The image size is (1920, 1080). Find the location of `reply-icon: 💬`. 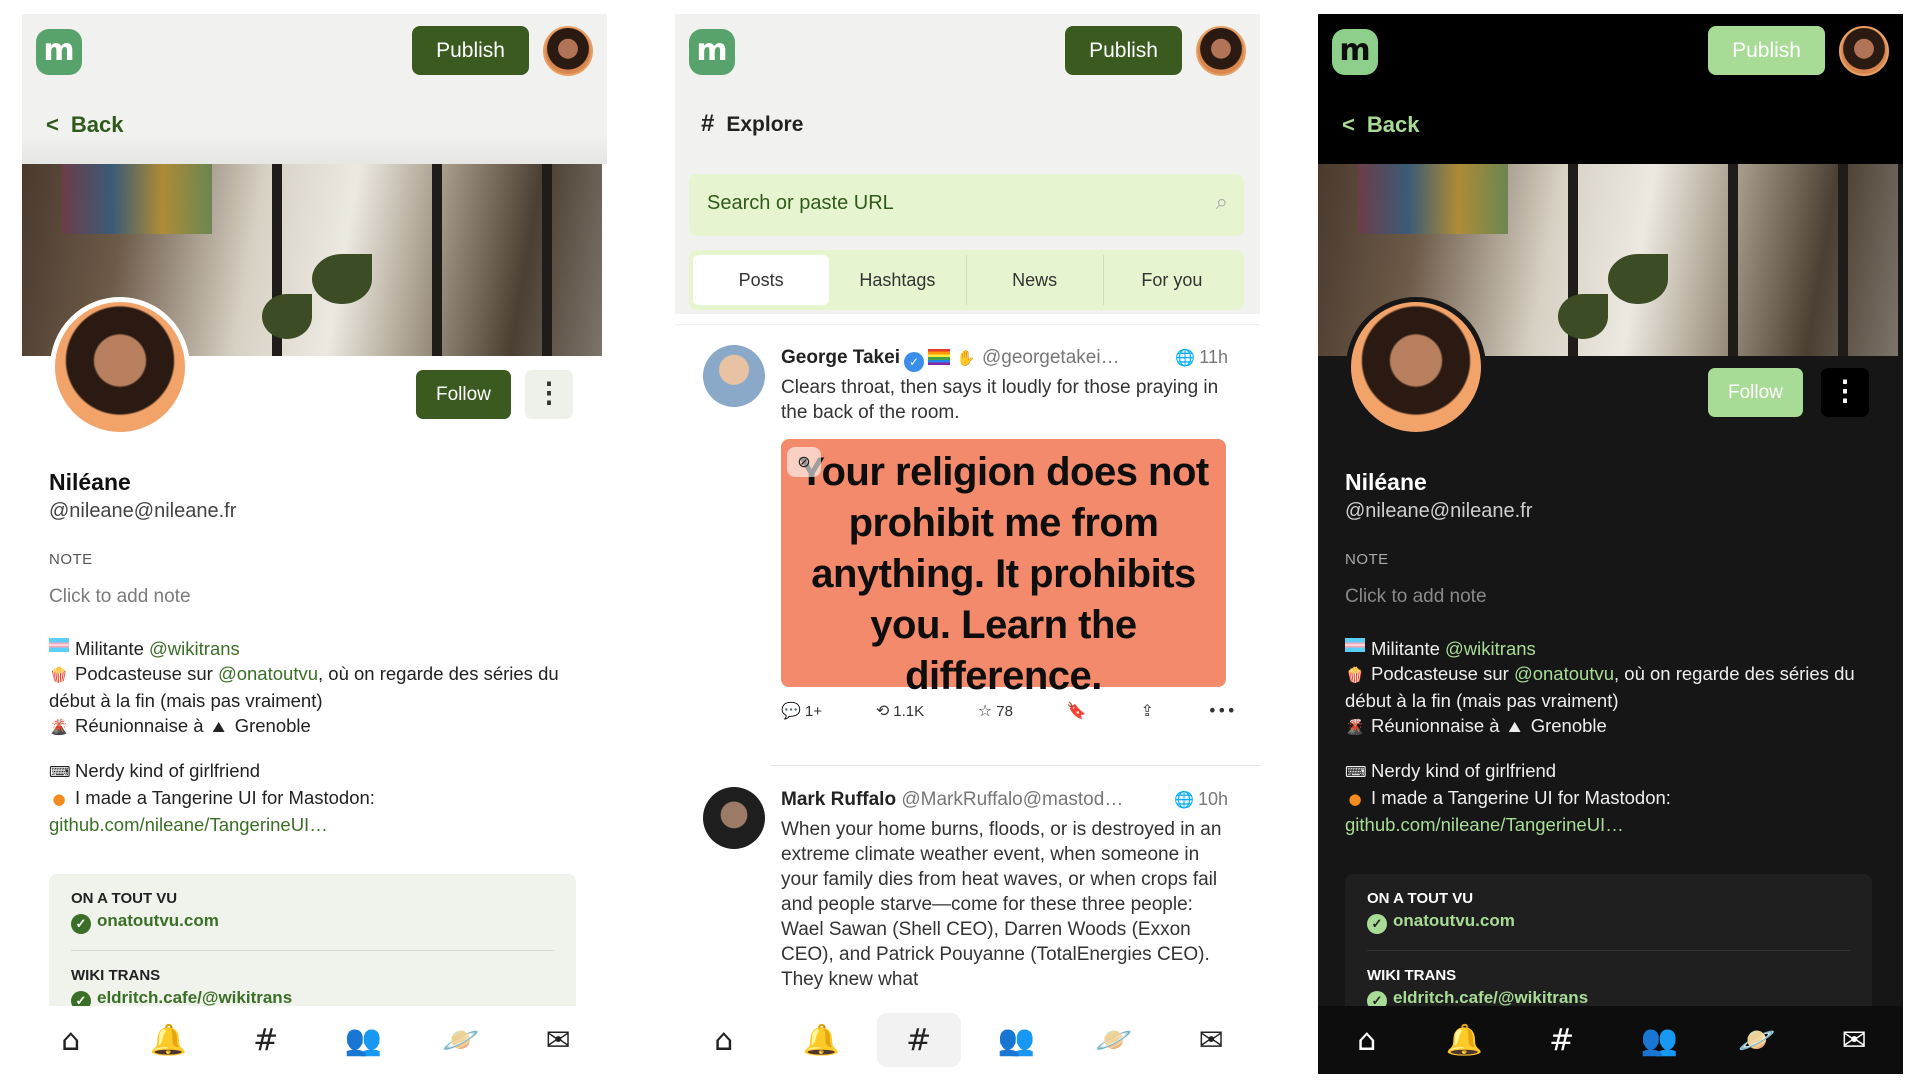

reply-icon: 💬 is located at coordinates (791, 710).